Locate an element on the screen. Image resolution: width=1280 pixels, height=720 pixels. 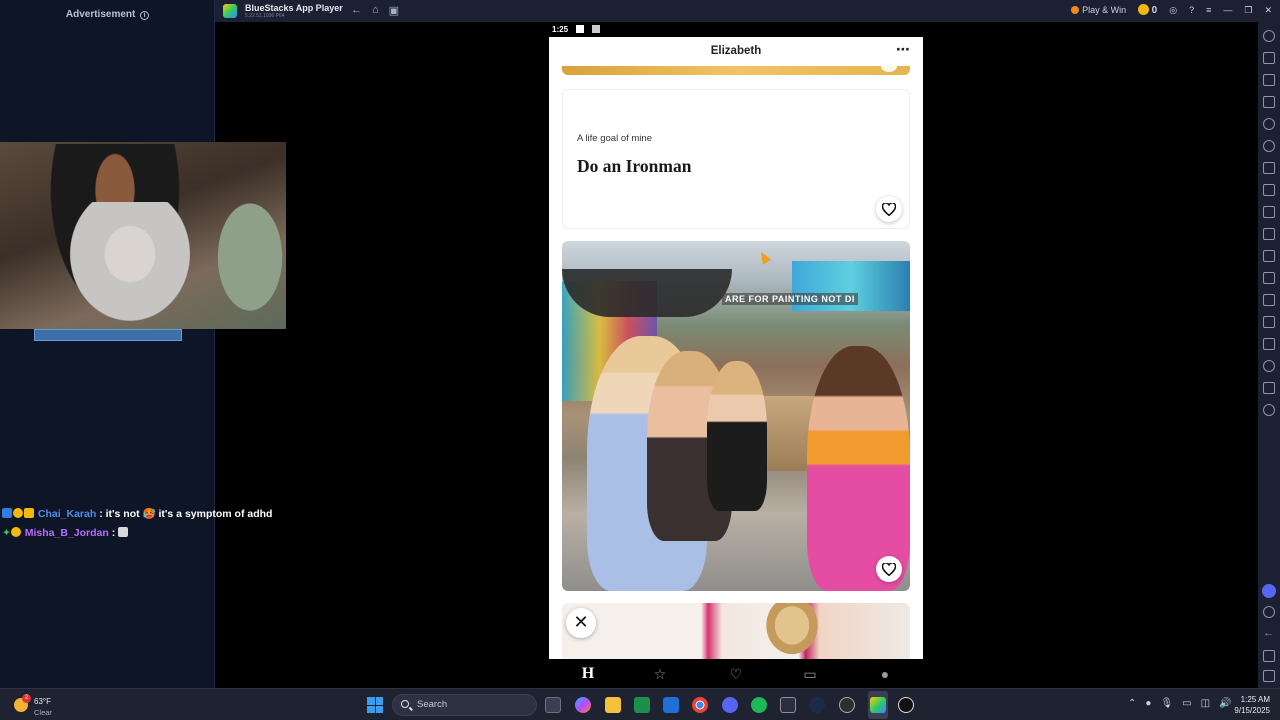
advertisement-text: Advertisement is located at coordinates (100, 14).